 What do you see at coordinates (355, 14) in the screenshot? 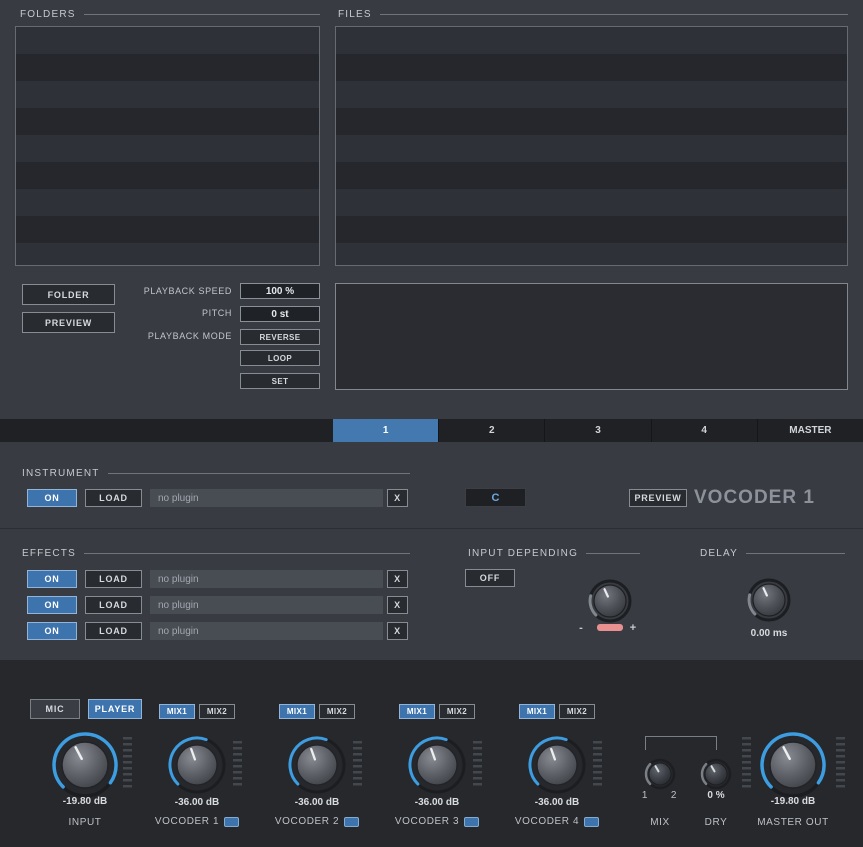
I see `files-section-label: FILES` at bounding box center [355, 14].